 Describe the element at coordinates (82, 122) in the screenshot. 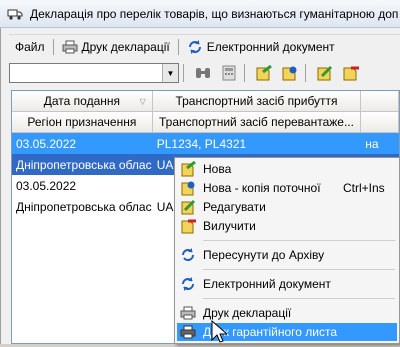

I see `col-header-region: Регіон призначення` at that location.